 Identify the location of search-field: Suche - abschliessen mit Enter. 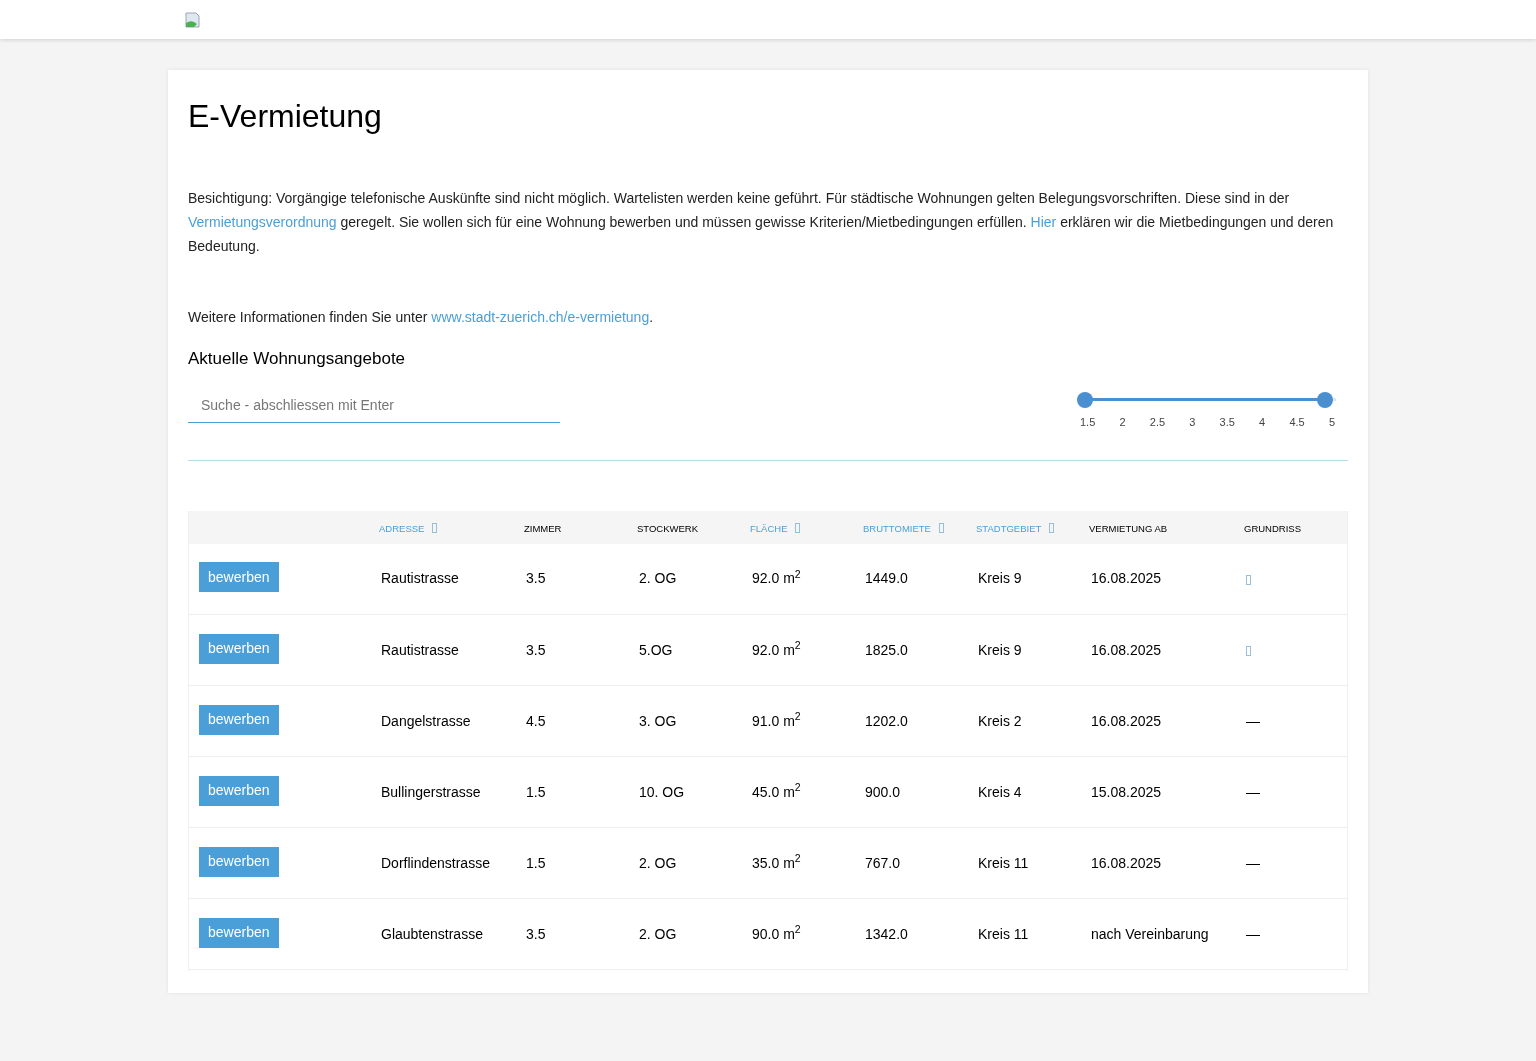
(374, 405).